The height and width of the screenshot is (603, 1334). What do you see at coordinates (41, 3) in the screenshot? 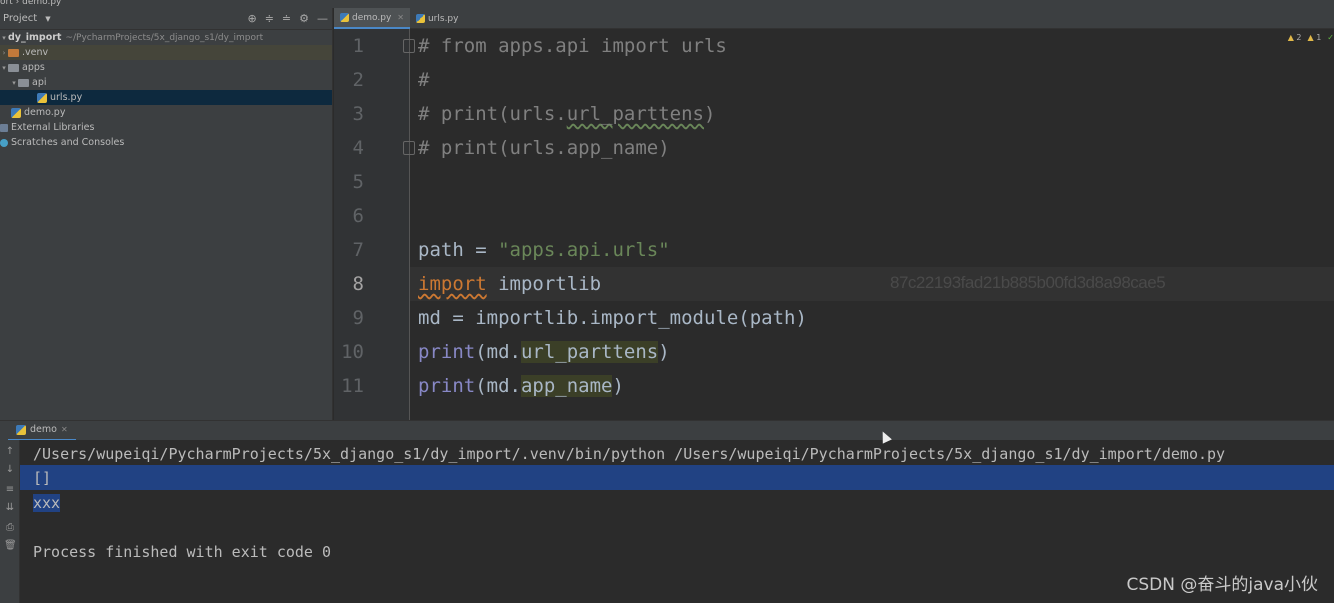
I see `breadcrumb-file: demo.py` at bounding box center [41, 3].